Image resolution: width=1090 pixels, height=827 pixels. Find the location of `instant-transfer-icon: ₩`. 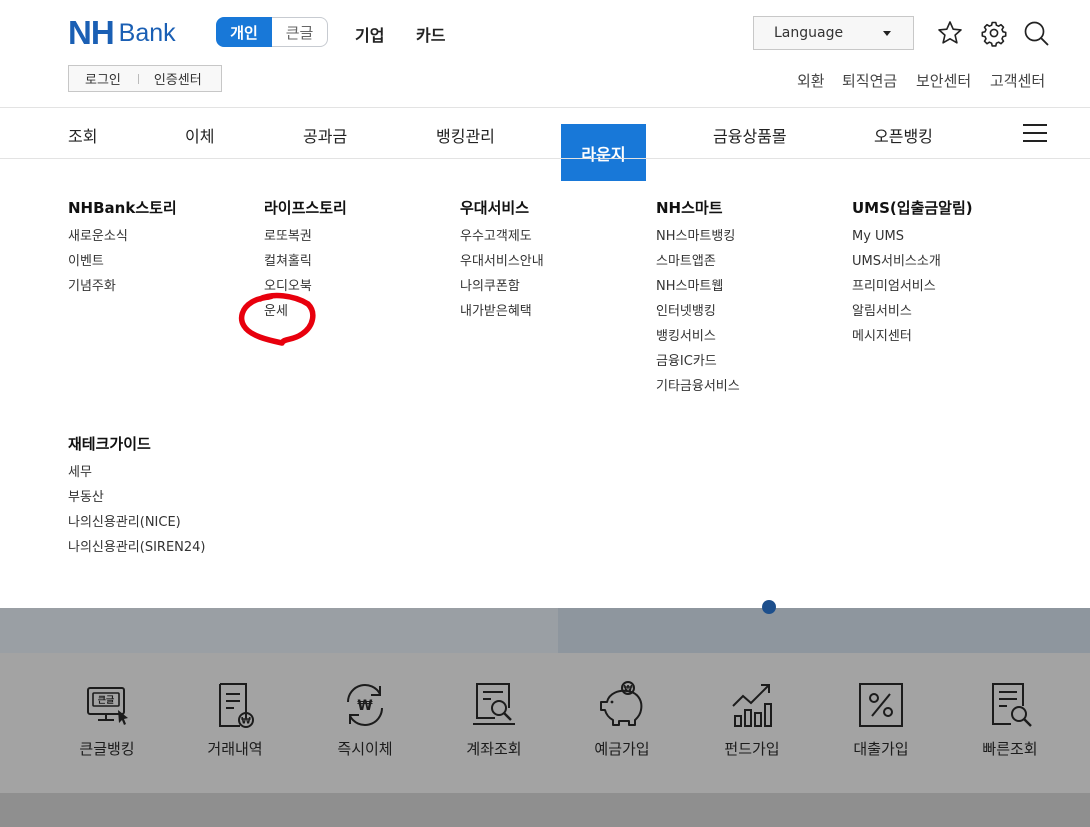

instant-transfer-icon: ₩ is located at coordinates (365, 705).